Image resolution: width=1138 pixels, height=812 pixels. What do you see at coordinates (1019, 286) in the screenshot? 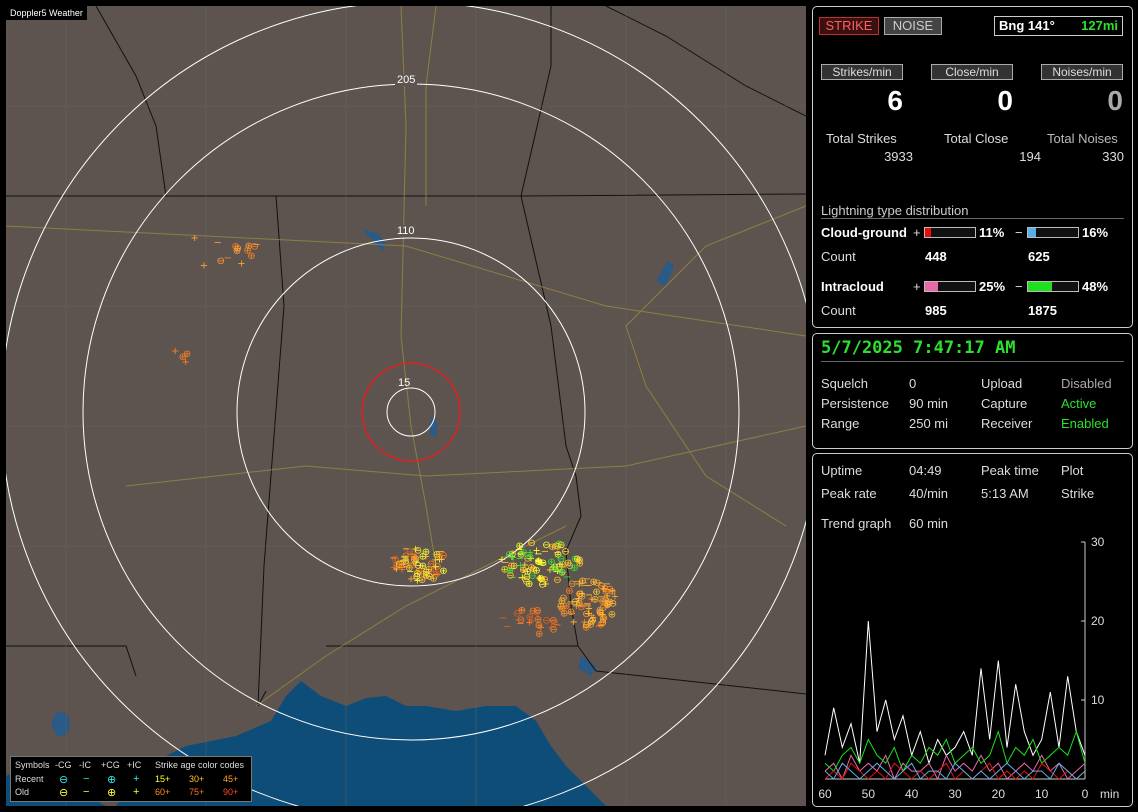
I see `ic-minus-sign: −` at bounding box center [1019, 286].